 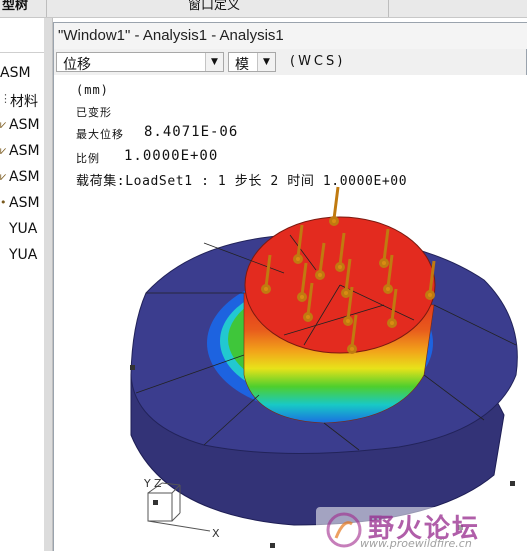 I want to click on tree-item-asm-mesh-3: ⩗ ASM, so click(x=22, y=178).